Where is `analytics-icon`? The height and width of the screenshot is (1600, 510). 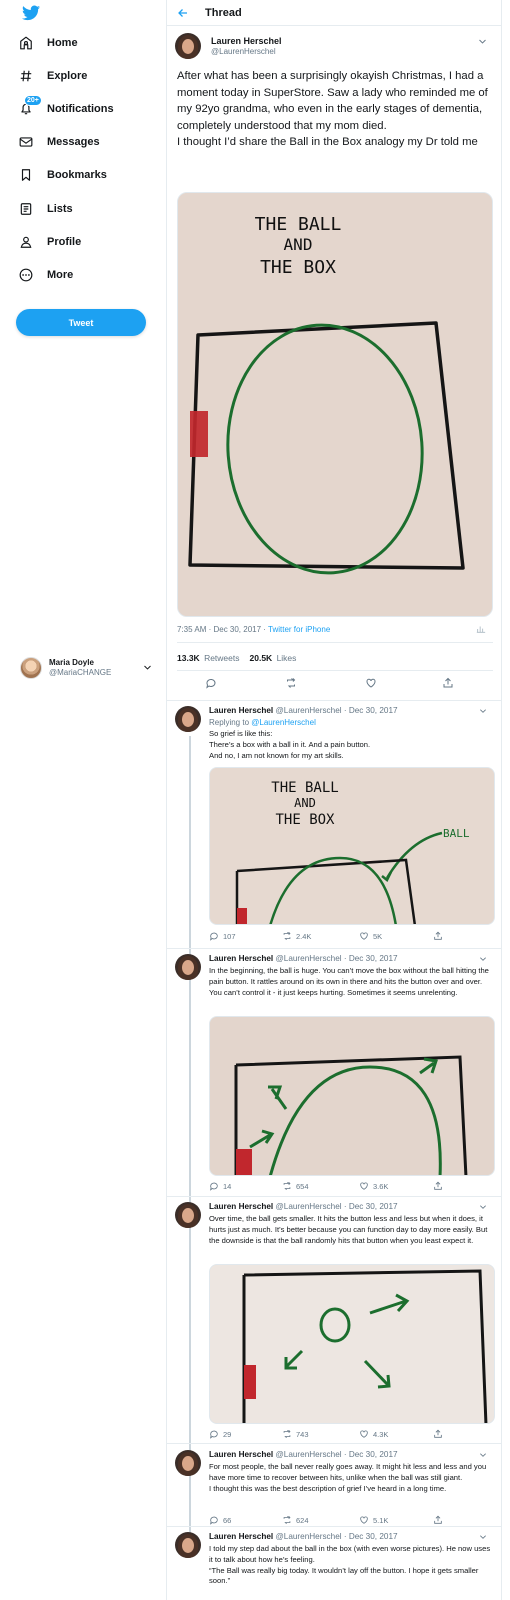
analytics-icon is located at coordinates (481, 629).